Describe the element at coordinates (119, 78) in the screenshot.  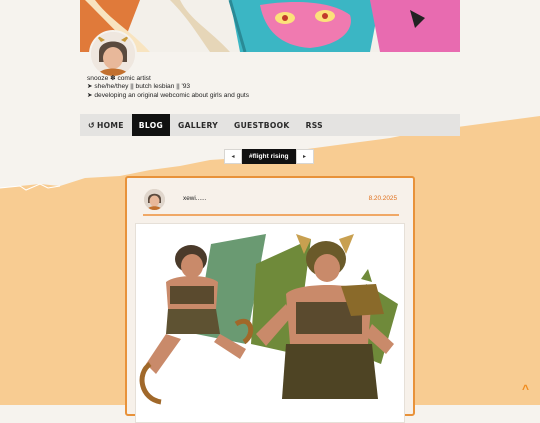
I see `bio-line: snooze ✽ comic artist` at that location.